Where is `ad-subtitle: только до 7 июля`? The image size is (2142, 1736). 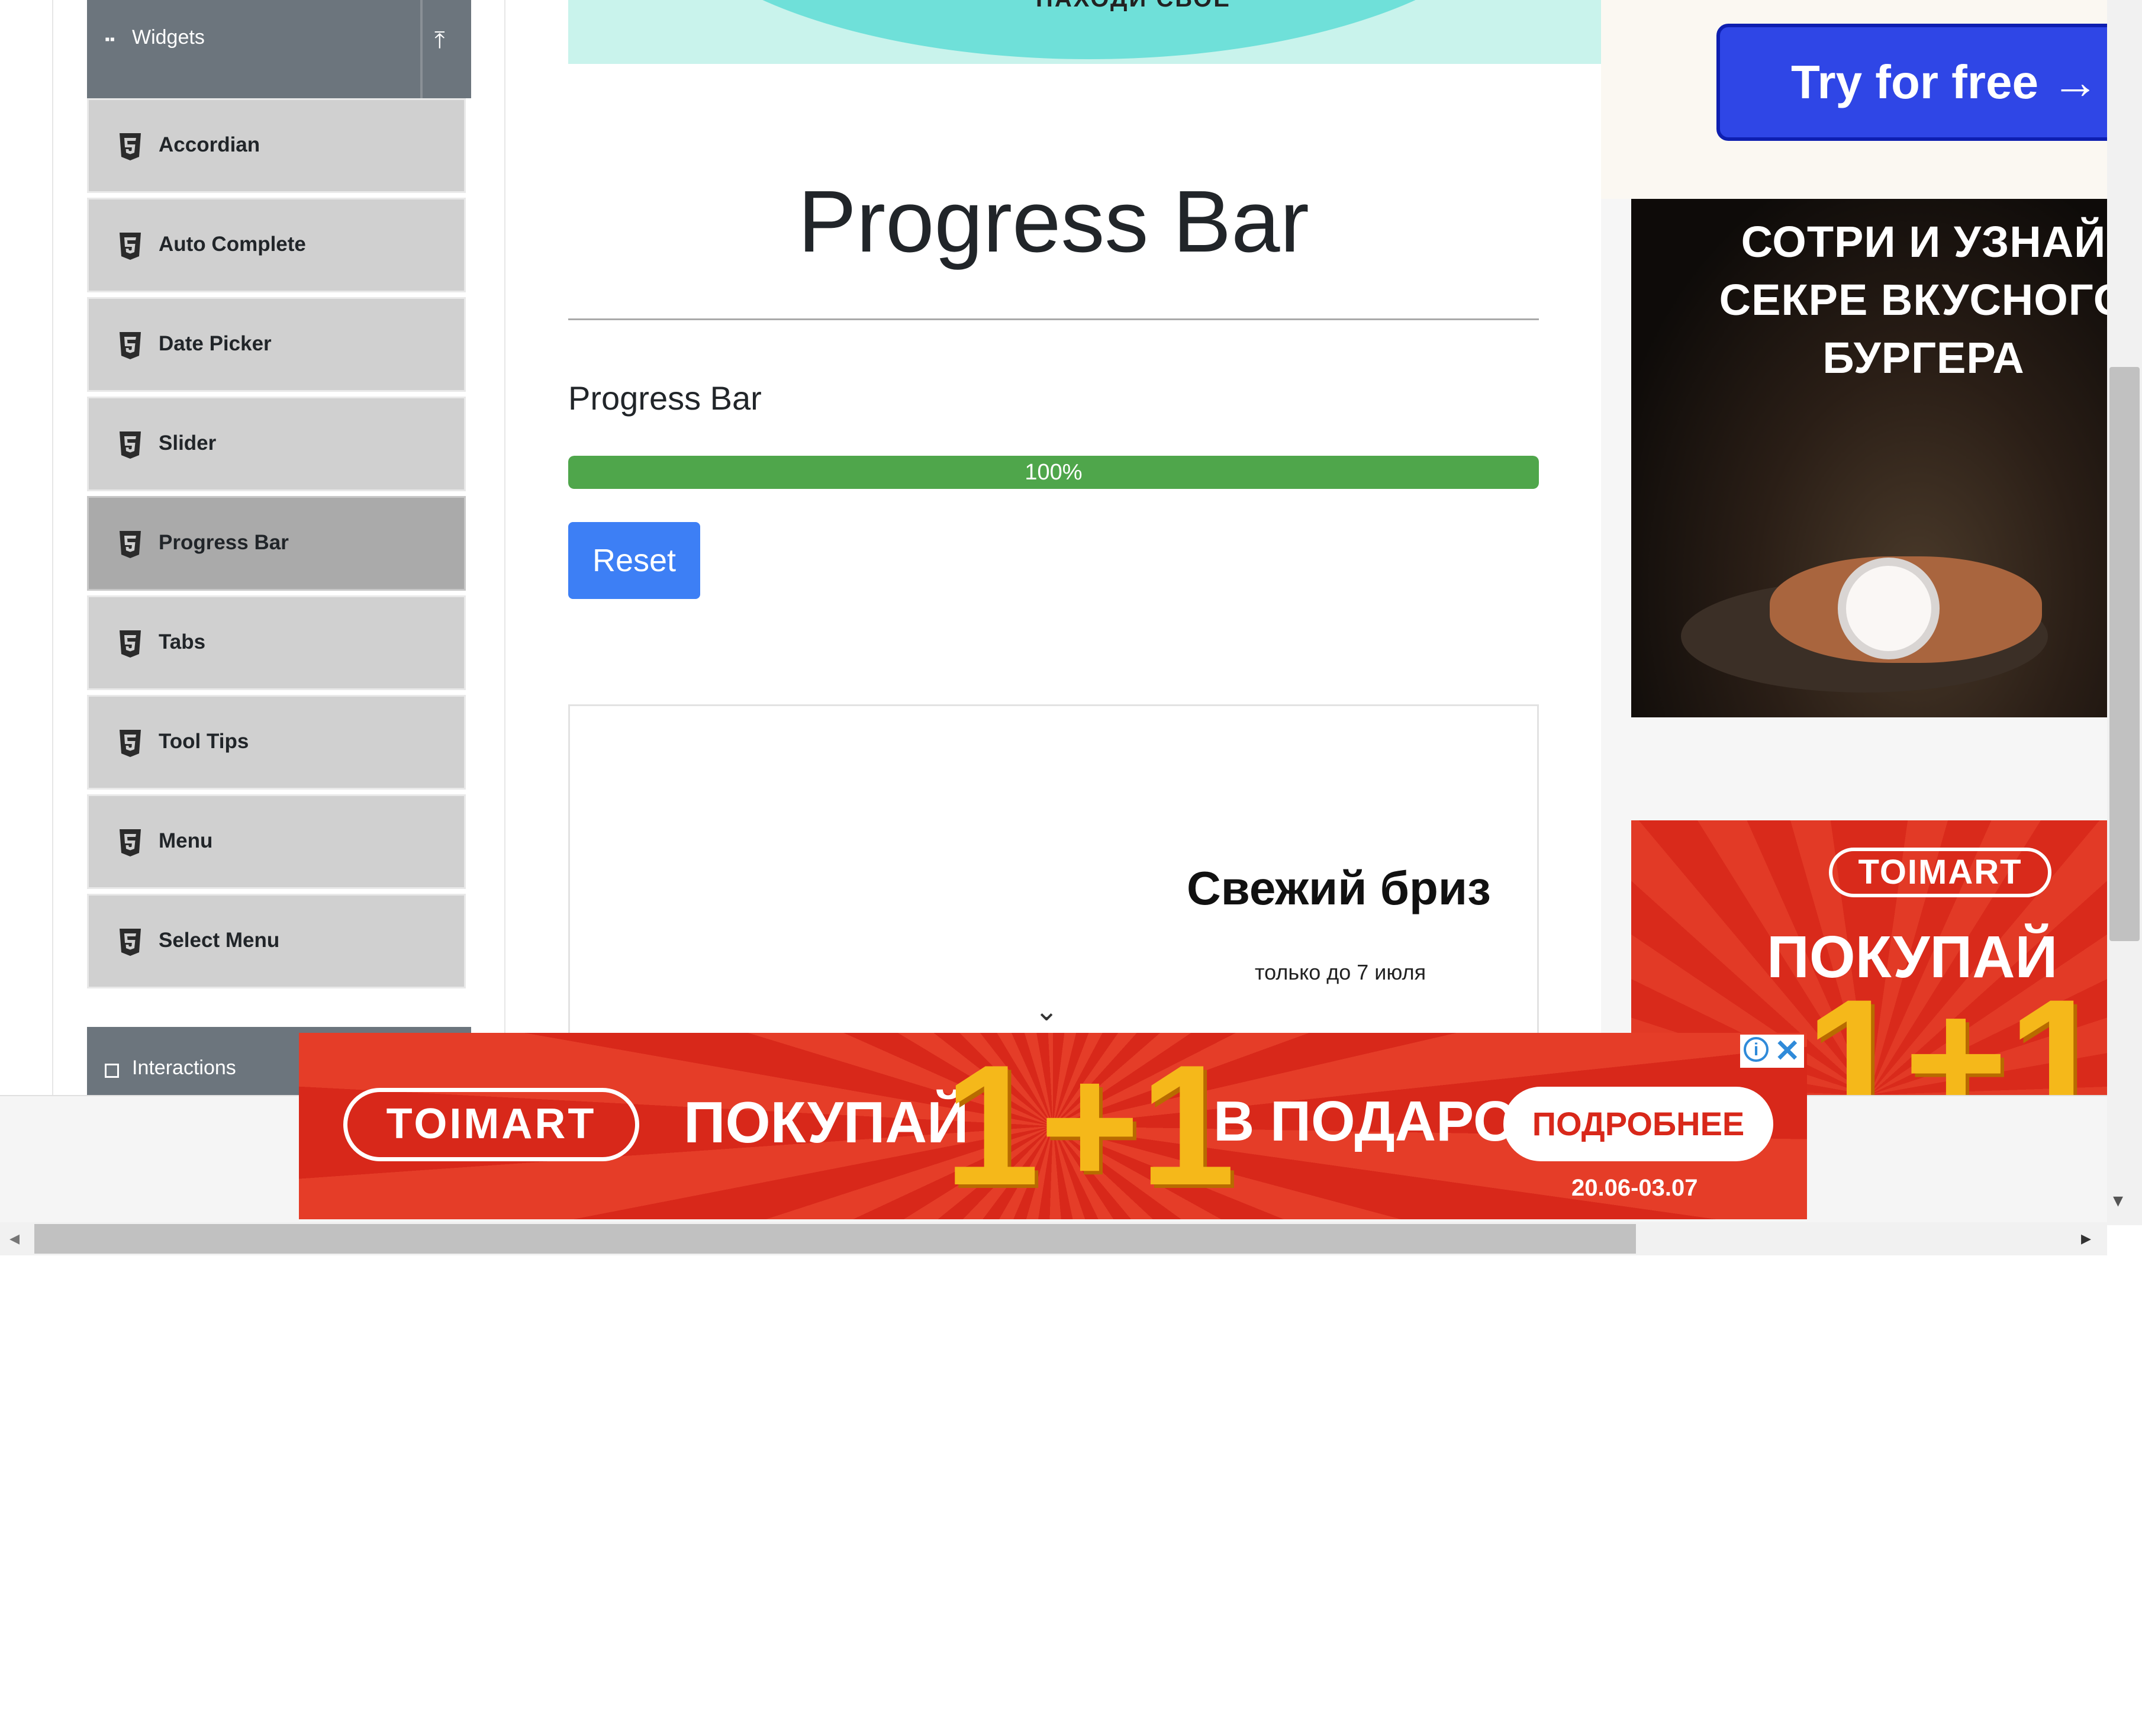
ad-subtitle: только до 7 июля is located at coordinates (1340, 972).